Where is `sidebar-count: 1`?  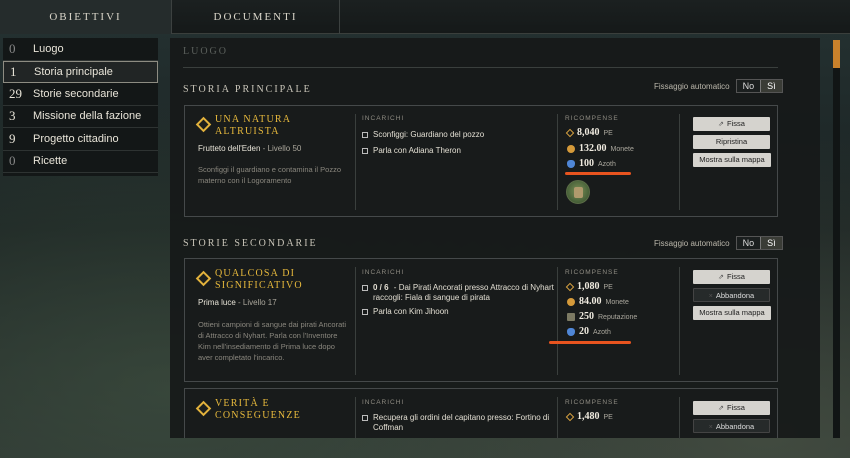
sidebar-count: 1 is located at coordinates (13, 71).